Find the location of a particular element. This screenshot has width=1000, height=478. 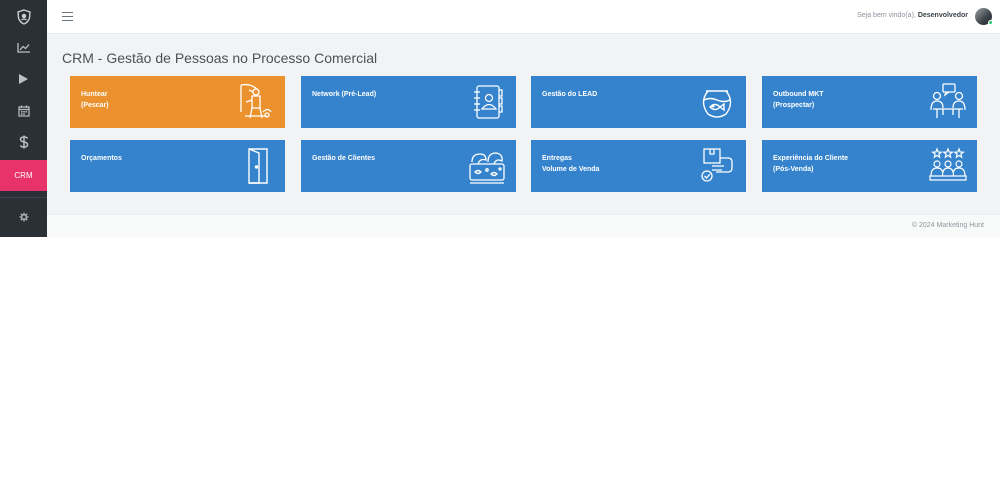

card-label: Gestão de Clientes is located at coordinates (343, 158).